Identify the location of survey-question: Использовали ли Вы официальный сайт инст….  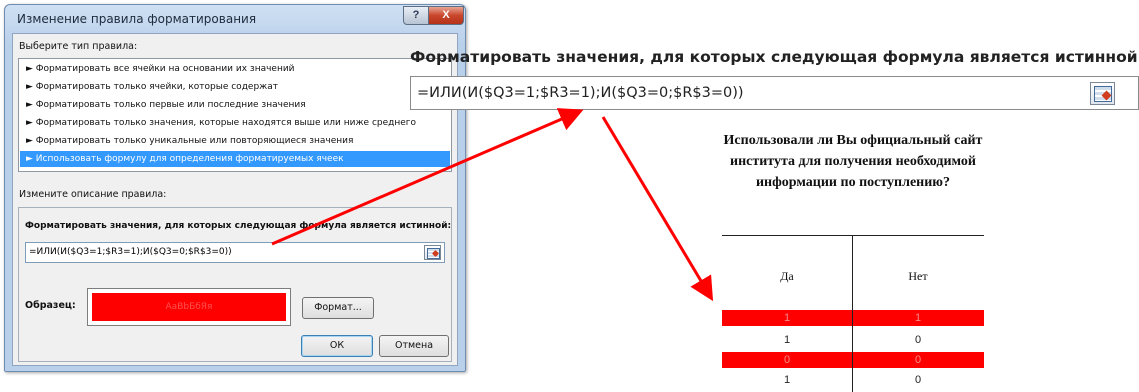
(853, 161).